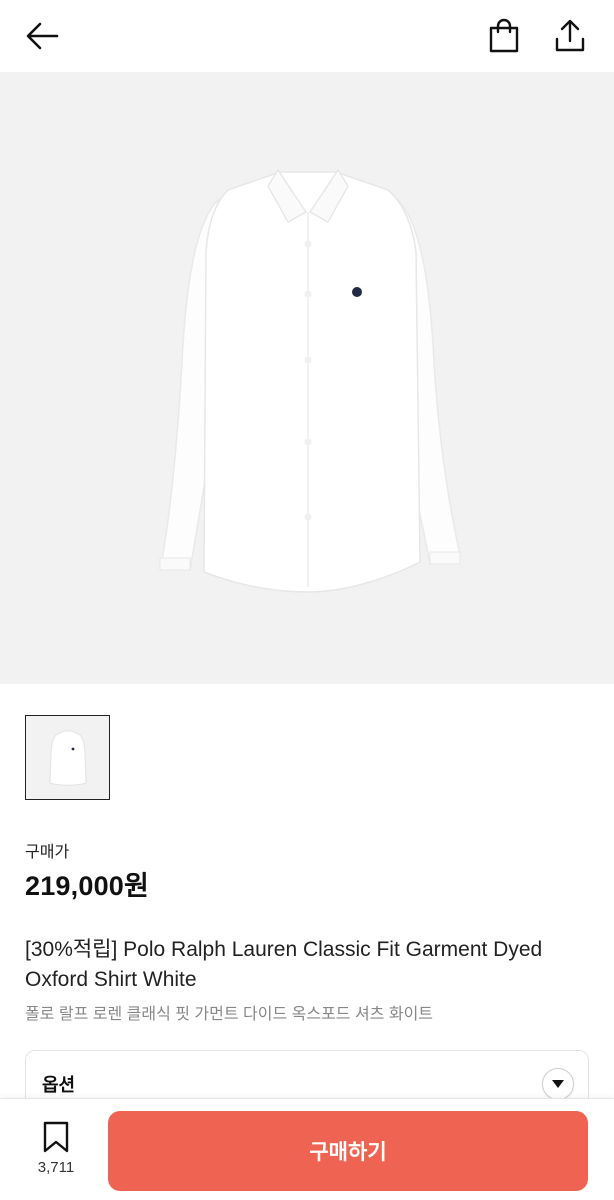 This screenshot has height=1200, width=614. What do you see at coordinates (47, 852) in the screenshot?
I see `price-label: 구매가` at bounding box center [47, 852].